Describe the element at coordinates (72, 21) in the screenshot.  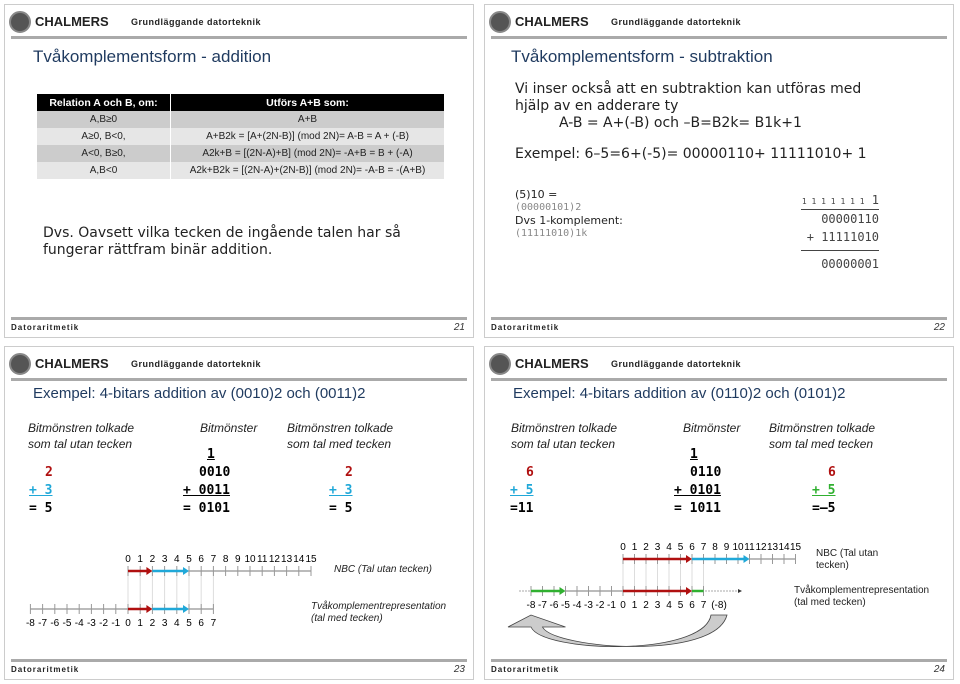
I see `brand: CHALMERS` at that location.